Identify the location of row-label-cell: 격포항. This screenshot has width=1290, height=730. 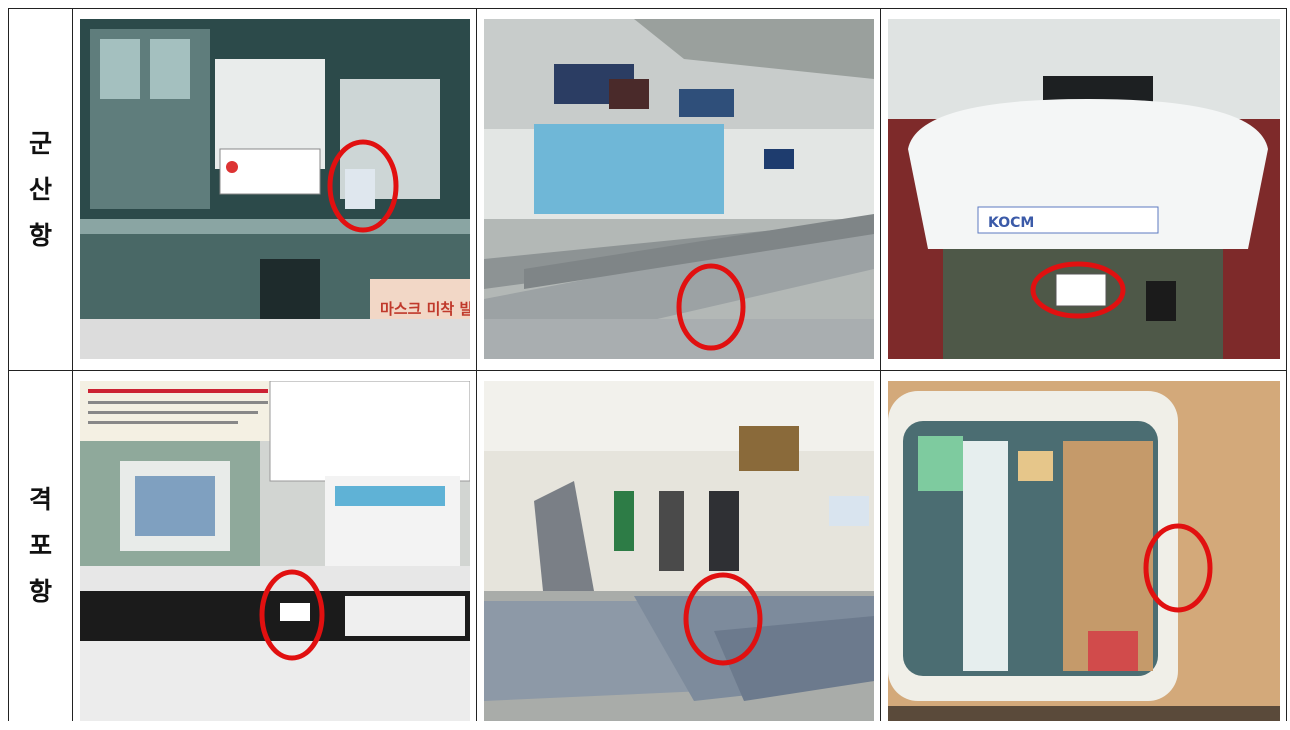
(40, 545).